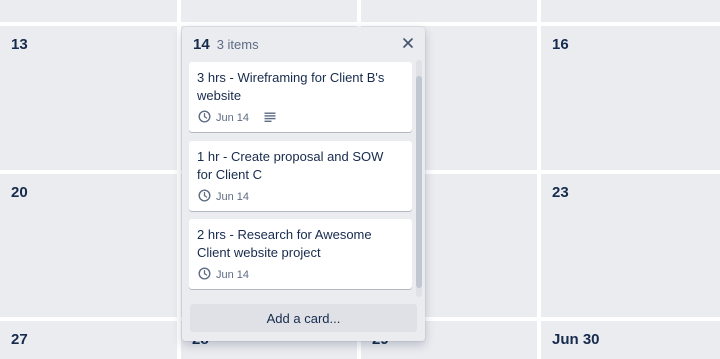 Image resolution: width=720 pixels, height=359 pixels. Describe the element at coordinates (237, 44) in the screenshot. I see `popup-item-count: 3 items` at that location.